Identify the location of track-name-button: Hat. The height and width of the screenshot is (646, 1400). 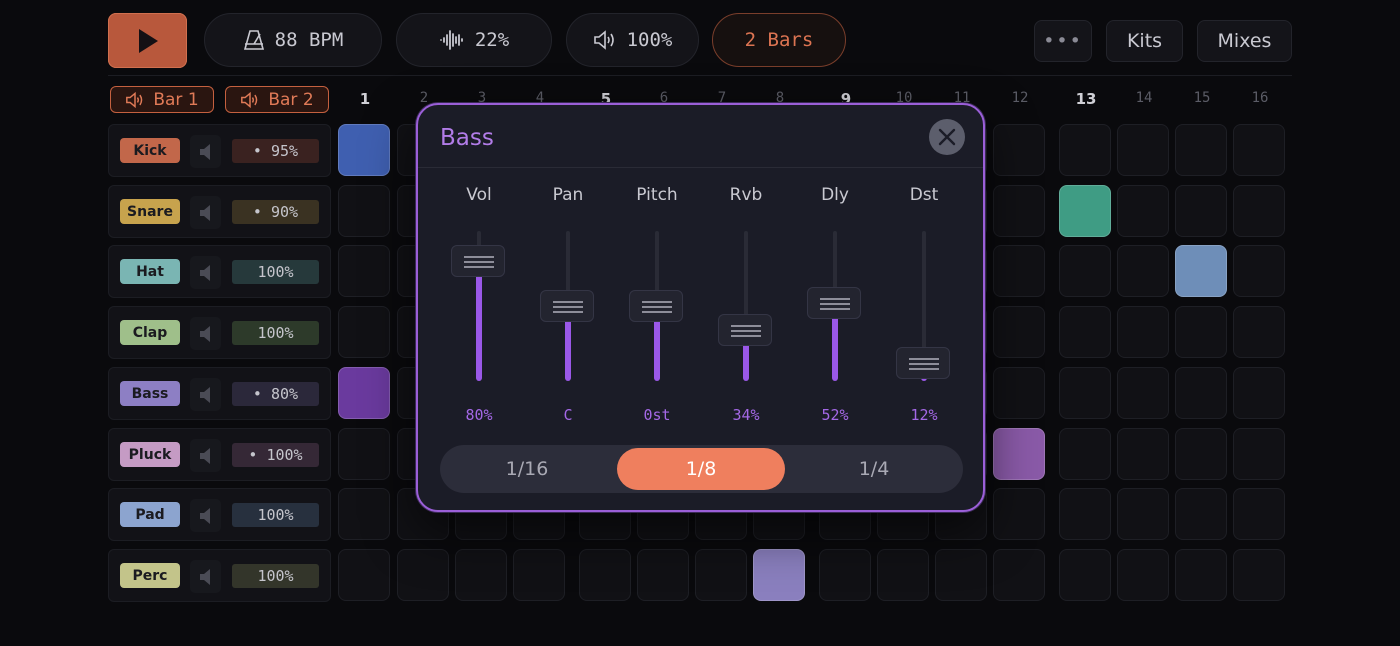
(150, 271).